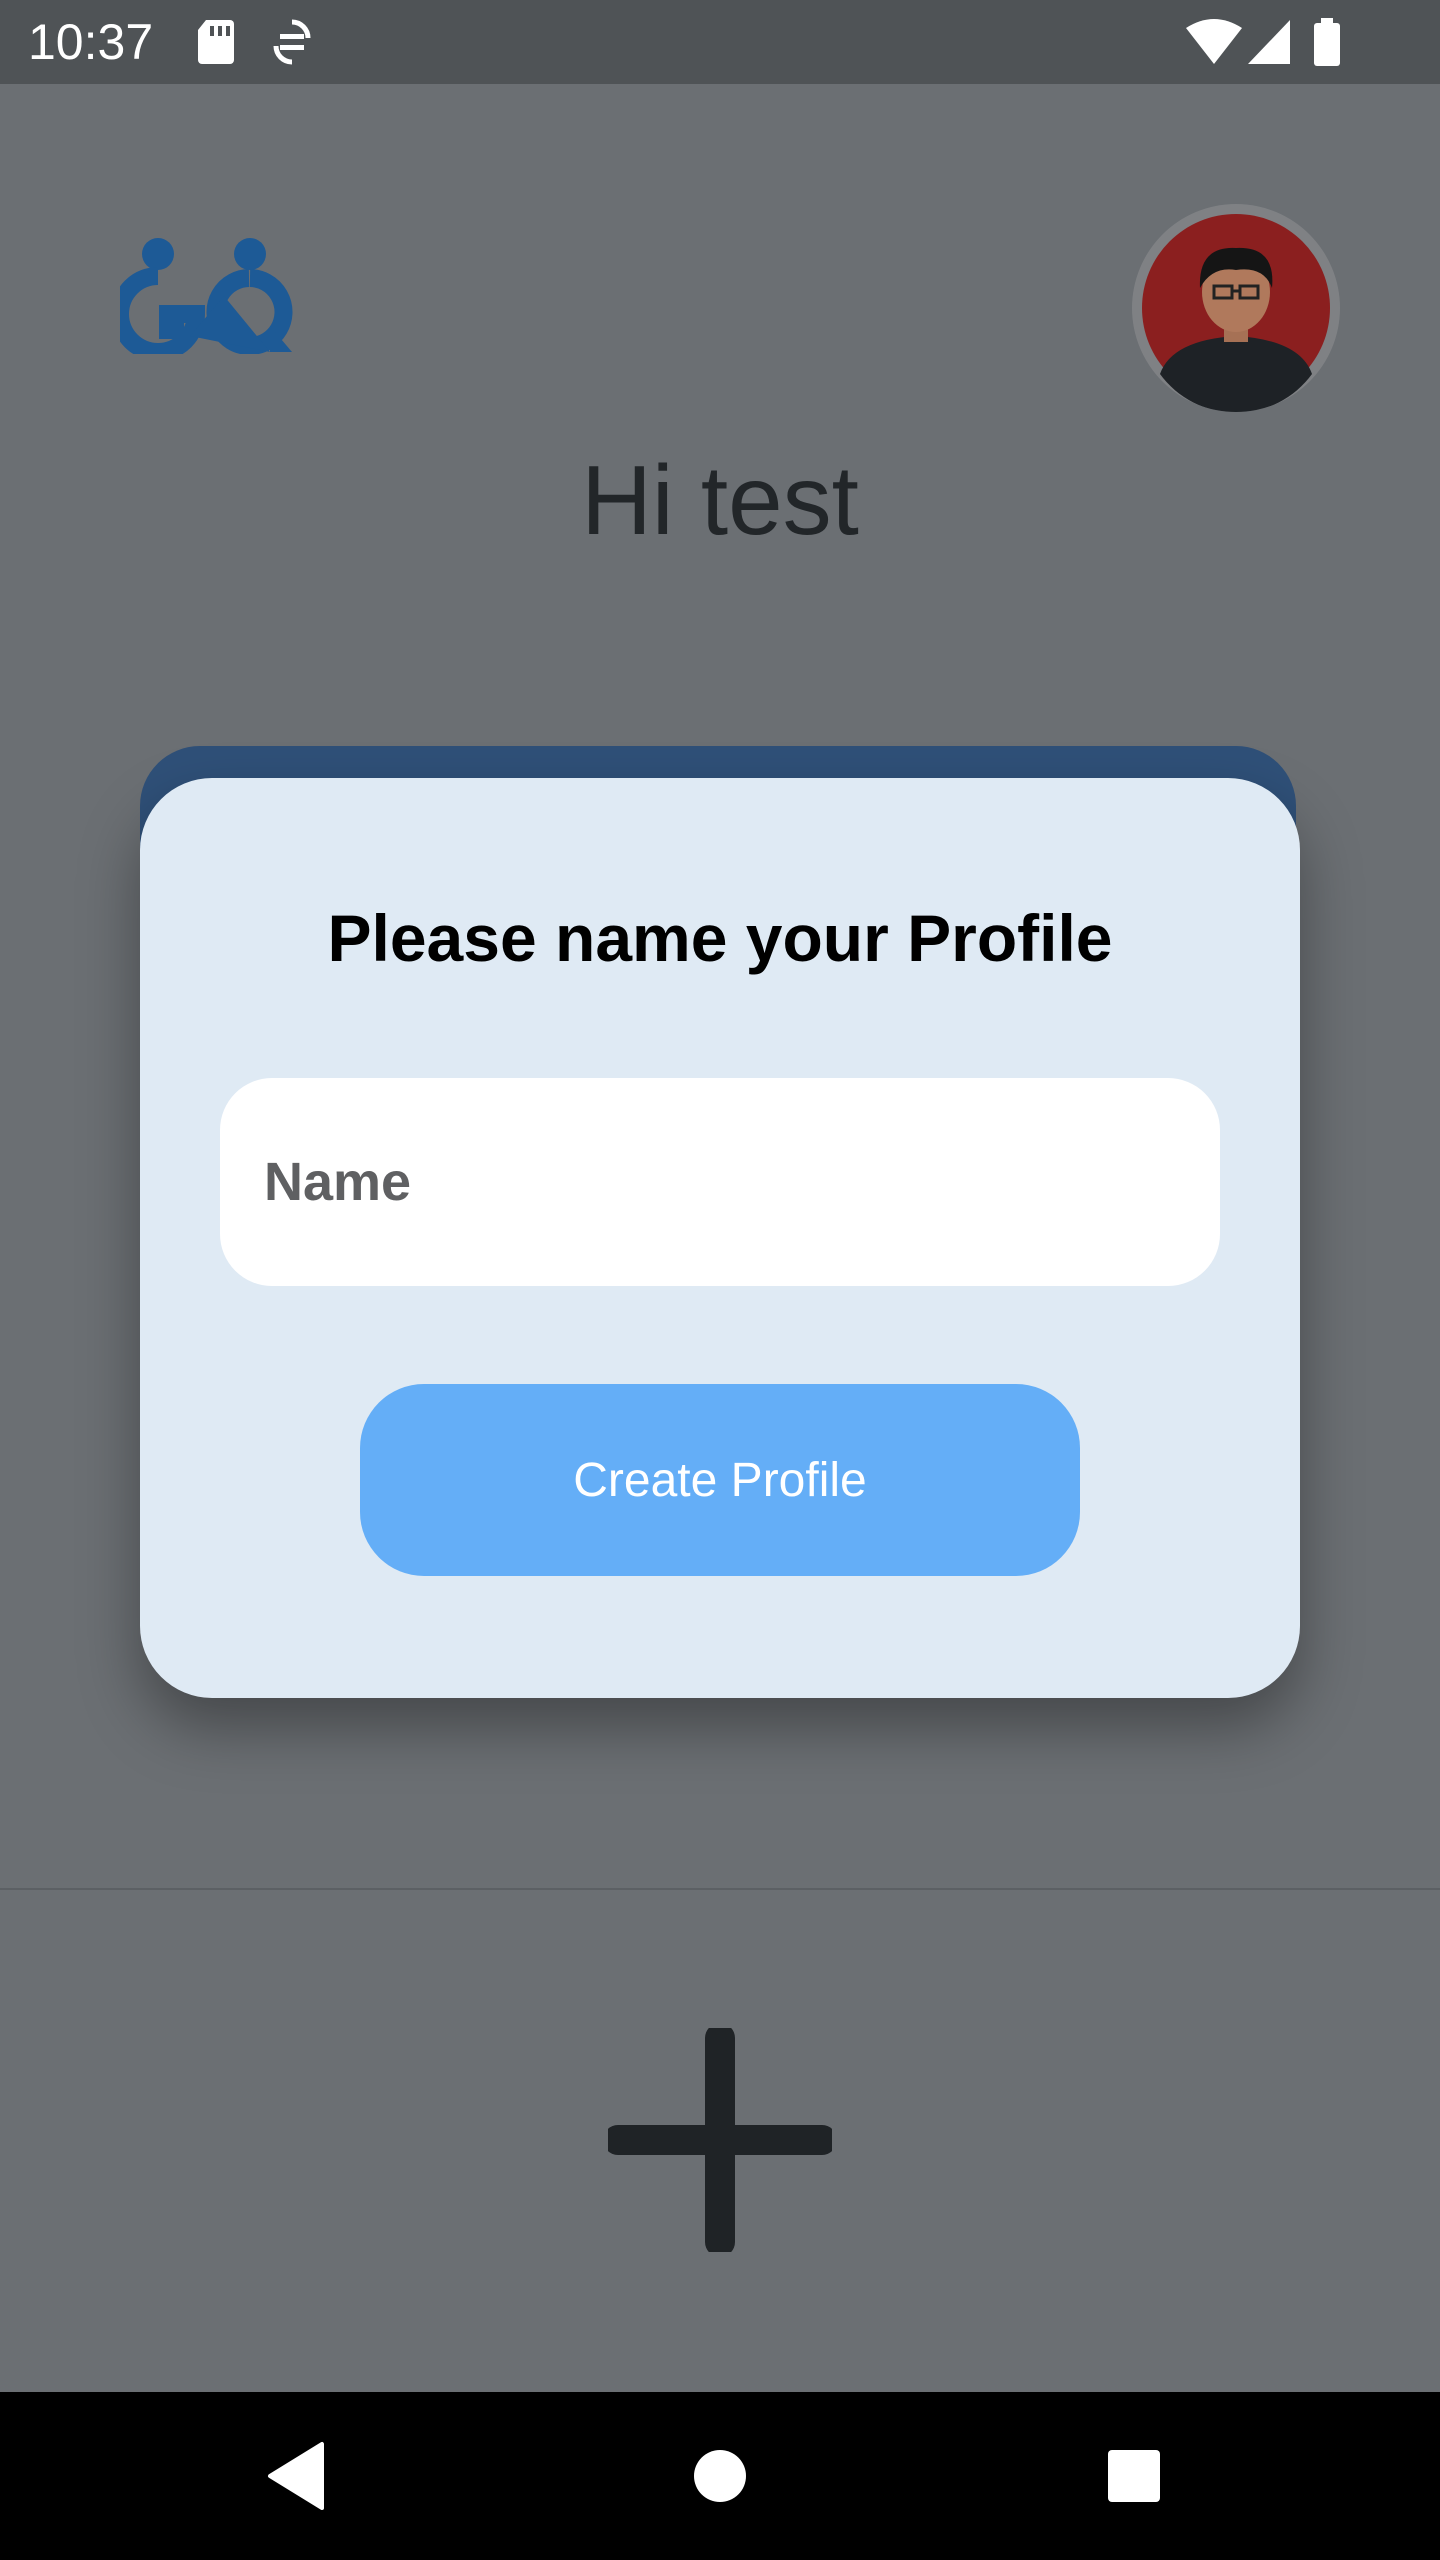  I want to click on user-avatar-icon, so click(1236, 308).